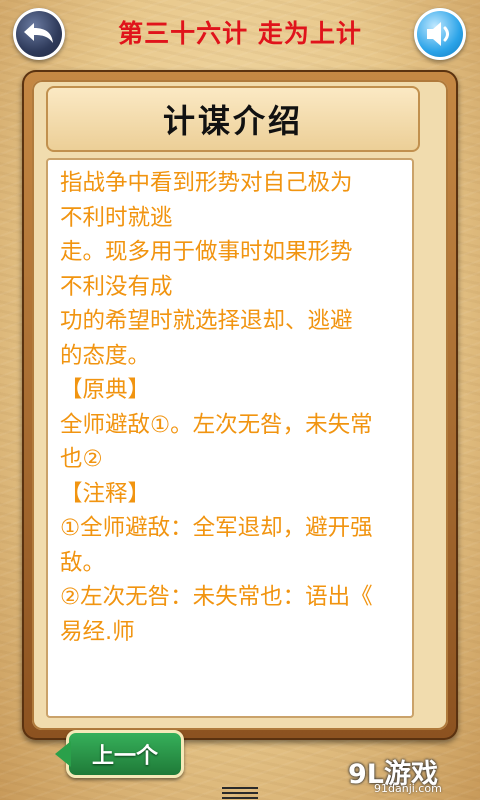 This screenshot has height=800, width=480. What do you see at coordinates (105, 493) in the screenshot?
I see `content-line: 【注释】` at bounding box center [105, 493].